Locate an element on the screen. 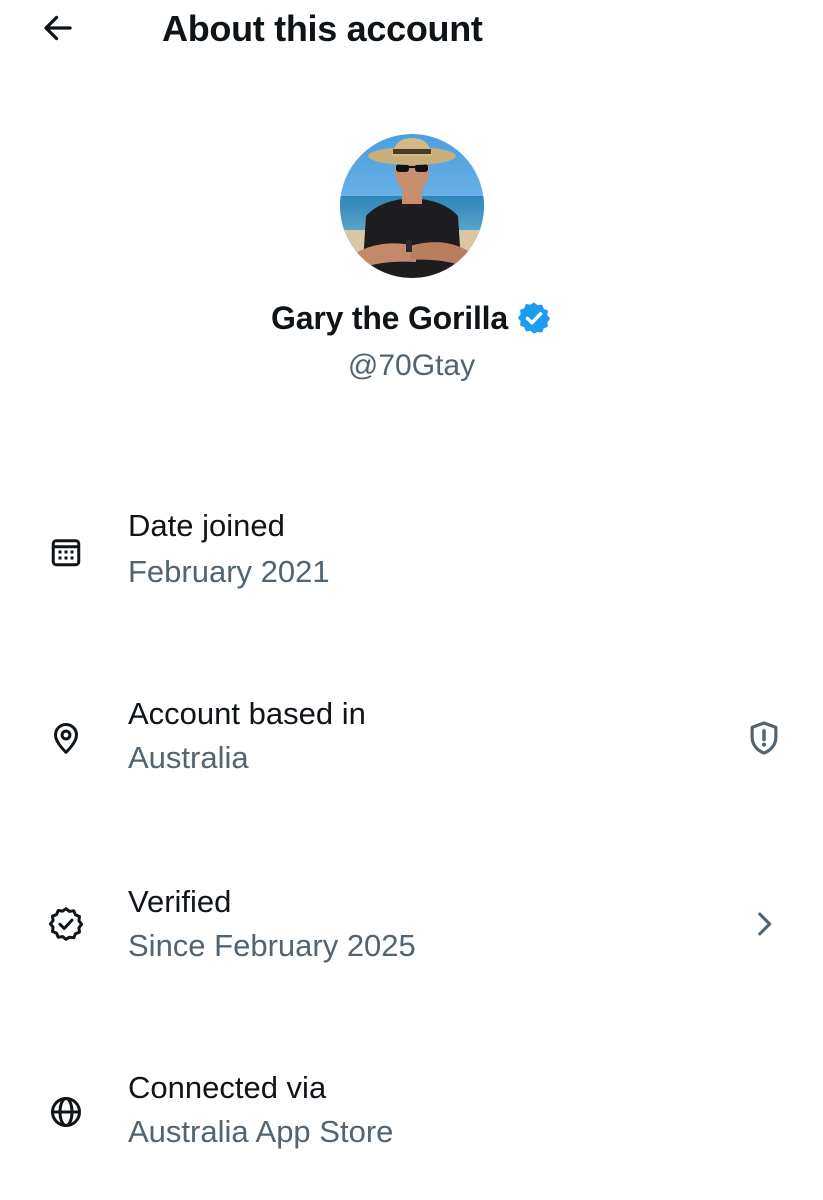 This screenshot has height=1200, width=823. back-button is located at coordinates (58, 28).